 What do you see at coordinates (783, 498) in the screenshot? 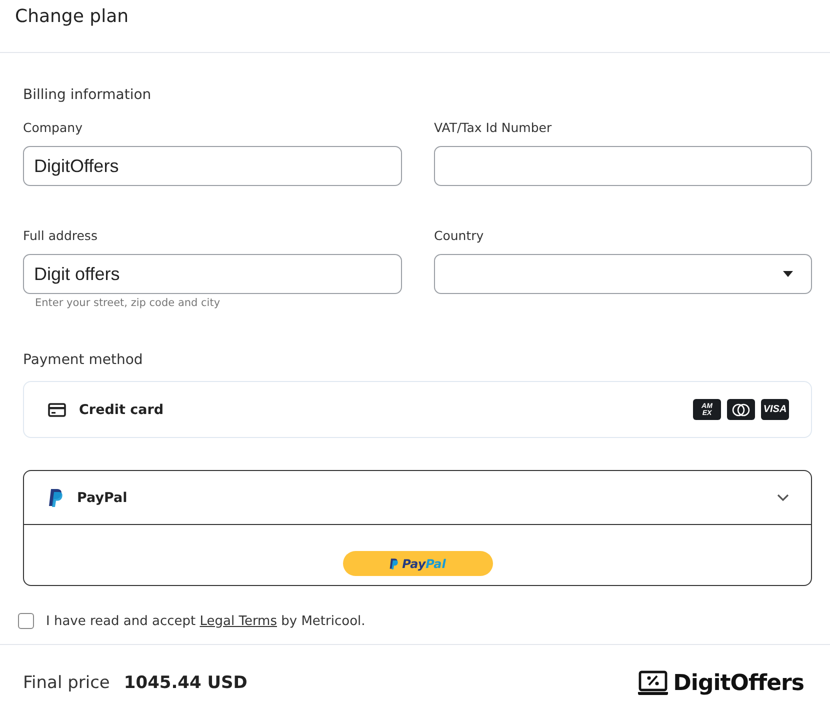
I see `chevron-down-icon` at bounding box center [783, 498].